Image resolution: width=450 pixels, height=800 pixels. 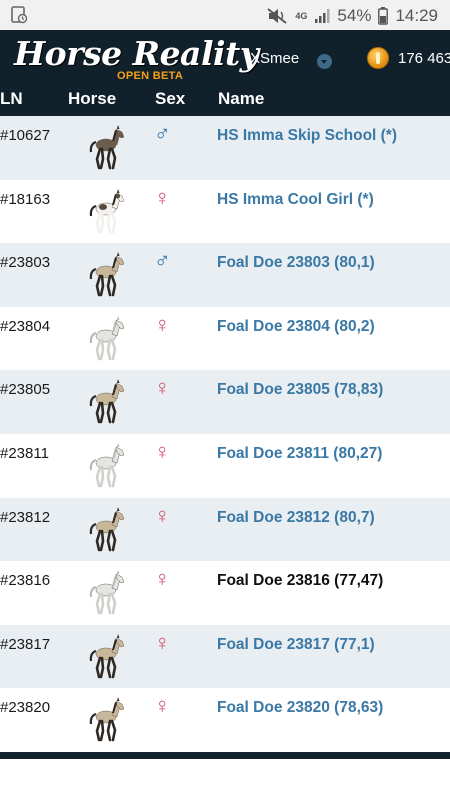 What do you see at coordinates (225, 338) in the screenshot?
I see `table-row: #23804 ♀ Foal Doe 23804 (80,2)` at bounding box center [225, 338].